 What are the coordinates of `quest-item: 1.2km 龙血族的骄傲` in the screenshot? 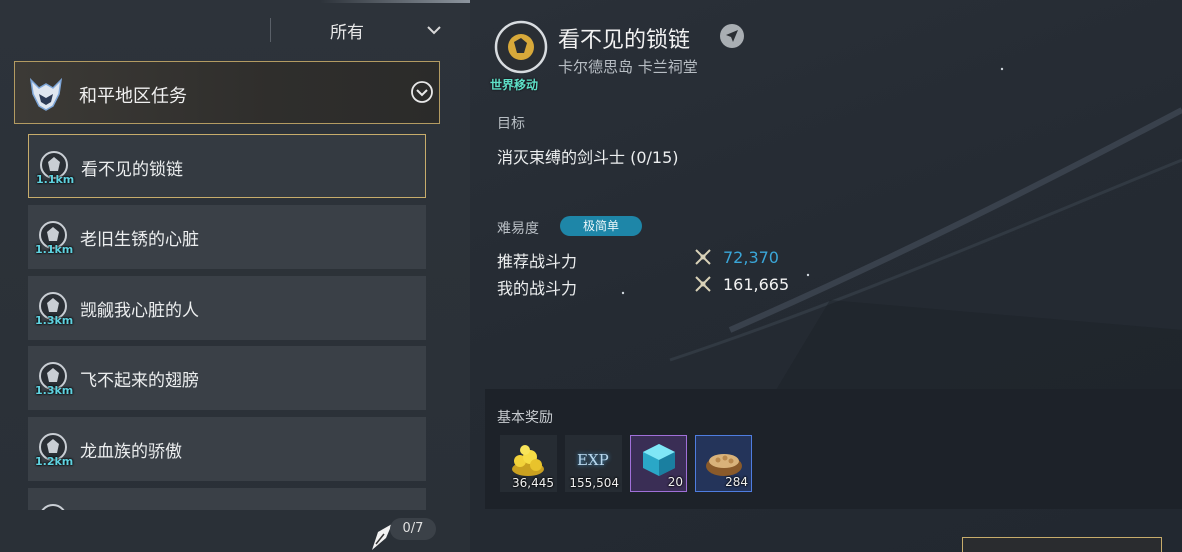 It's located at (227, 449).